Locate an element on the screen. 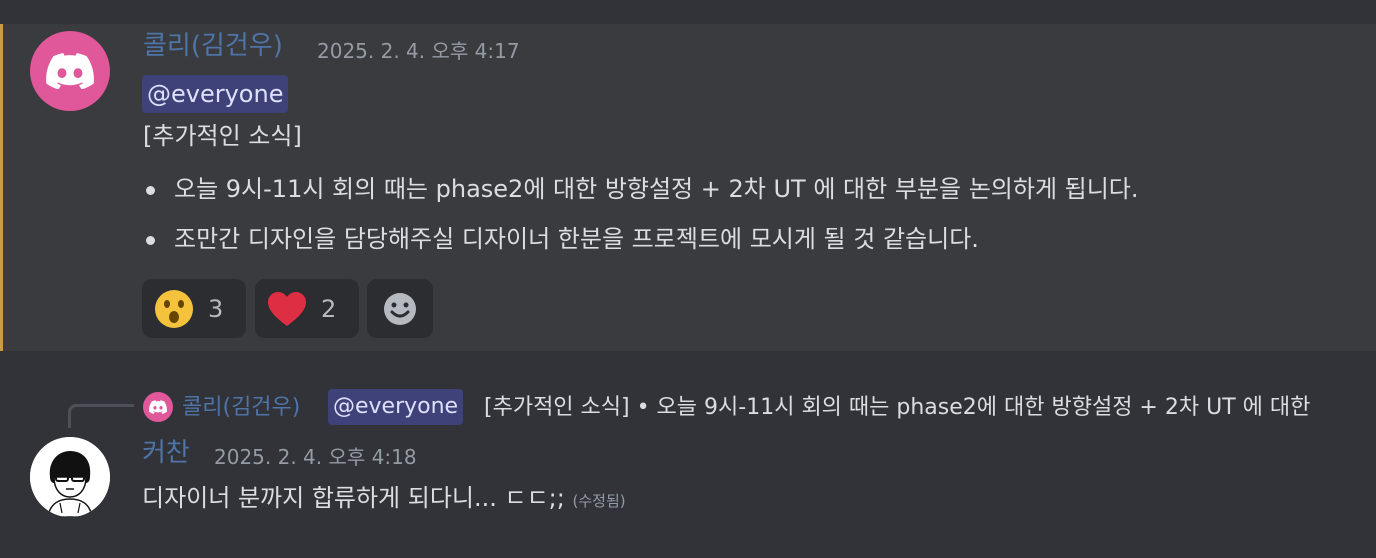  surprised-face-icon is located at coordinates (174, 308).